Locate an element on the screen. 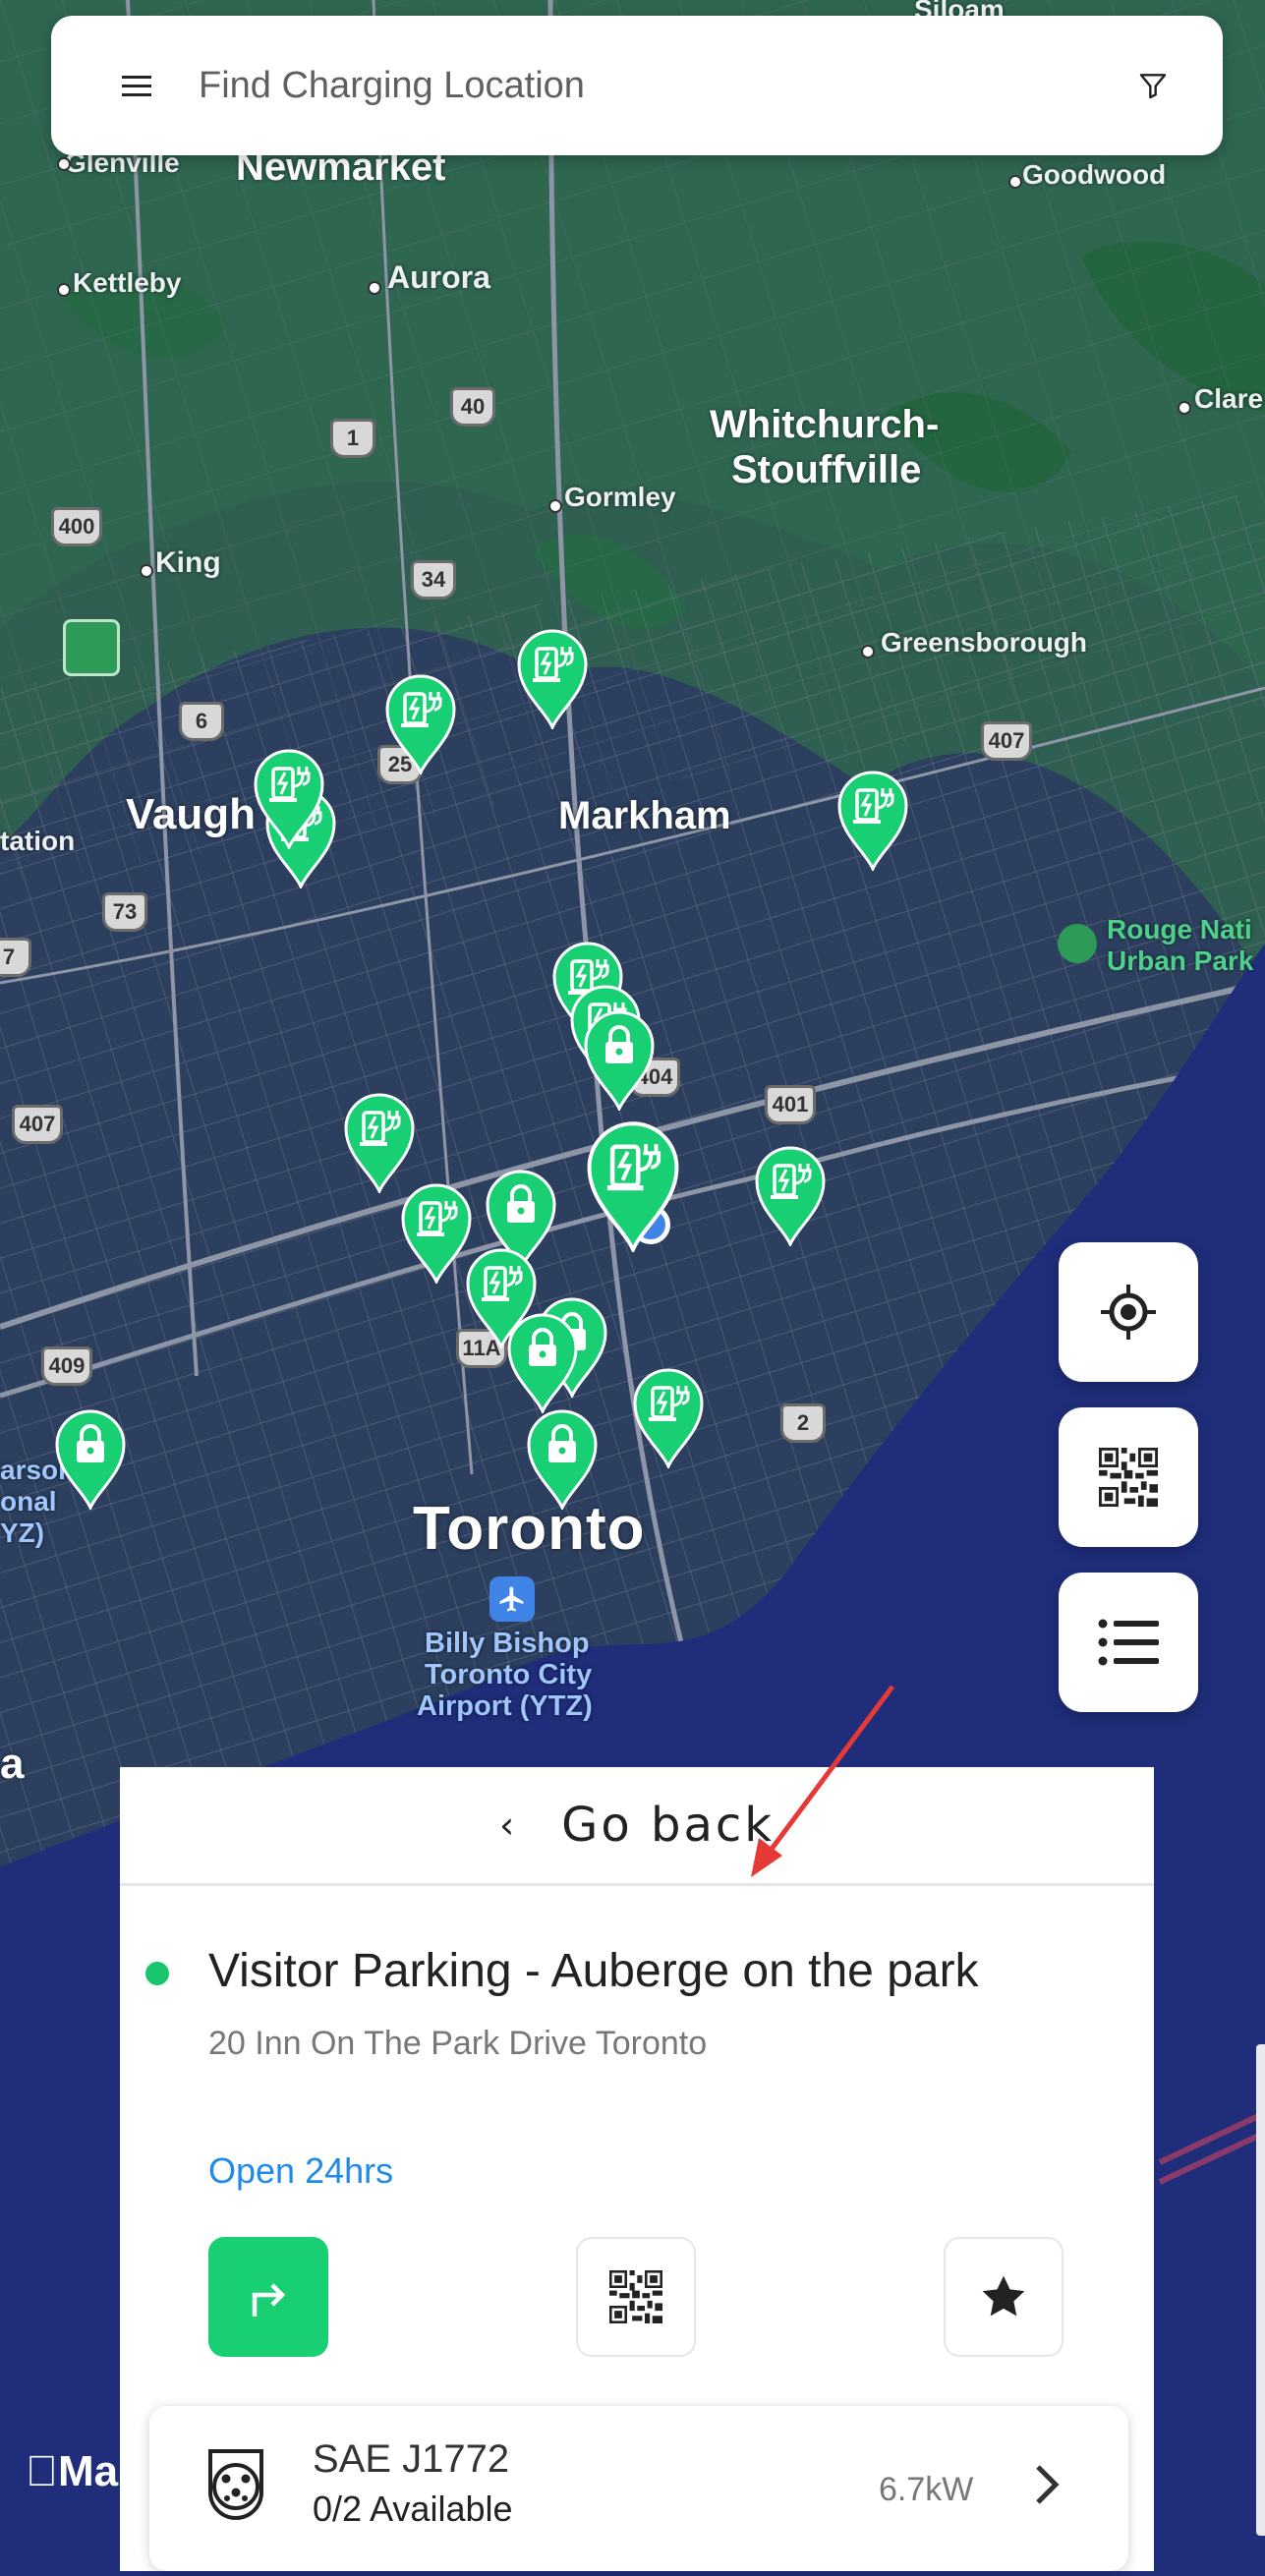 The width and height of the screenshot is (1265, 2576). map-place-label: tation is located at coordinates (38, 841).